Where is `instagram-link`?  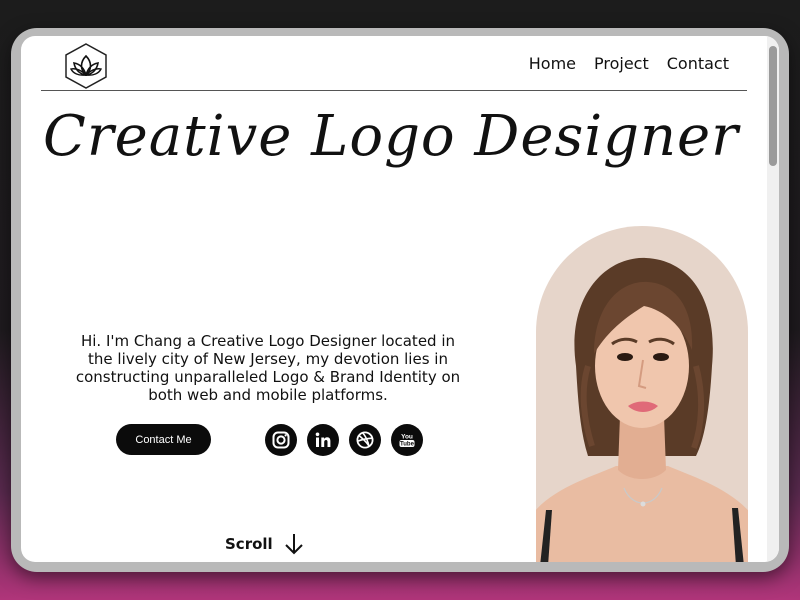 instagram-link is located at coordinates (281, 440).